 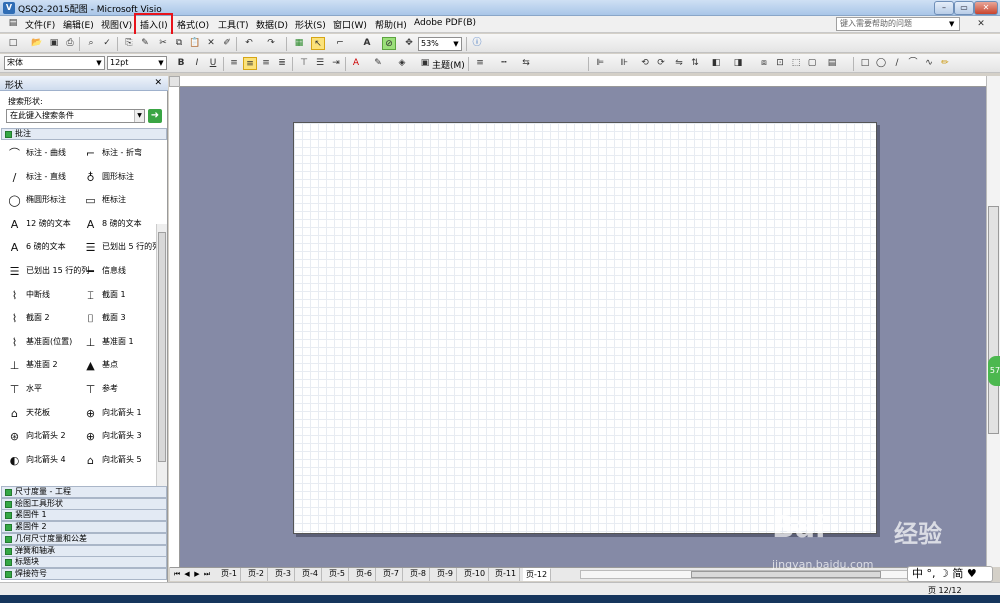 I want to click on copy-icon: ⧉, so click(x=179, y=43).